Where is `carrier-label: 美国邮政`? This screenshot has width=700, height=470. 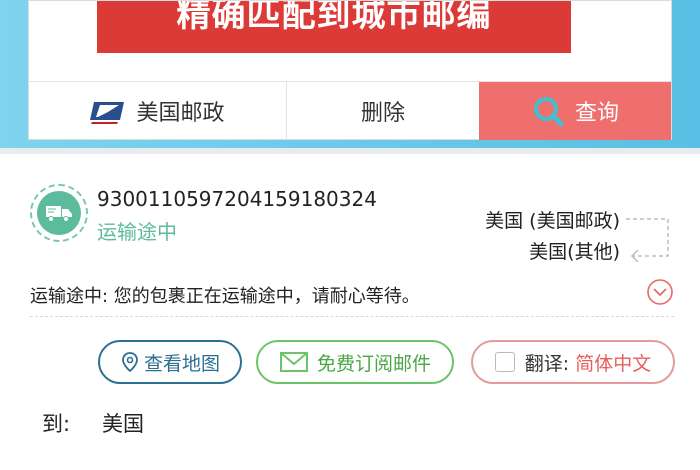
carrier-label: 美国邮政 is located at coordinates (180, 113).